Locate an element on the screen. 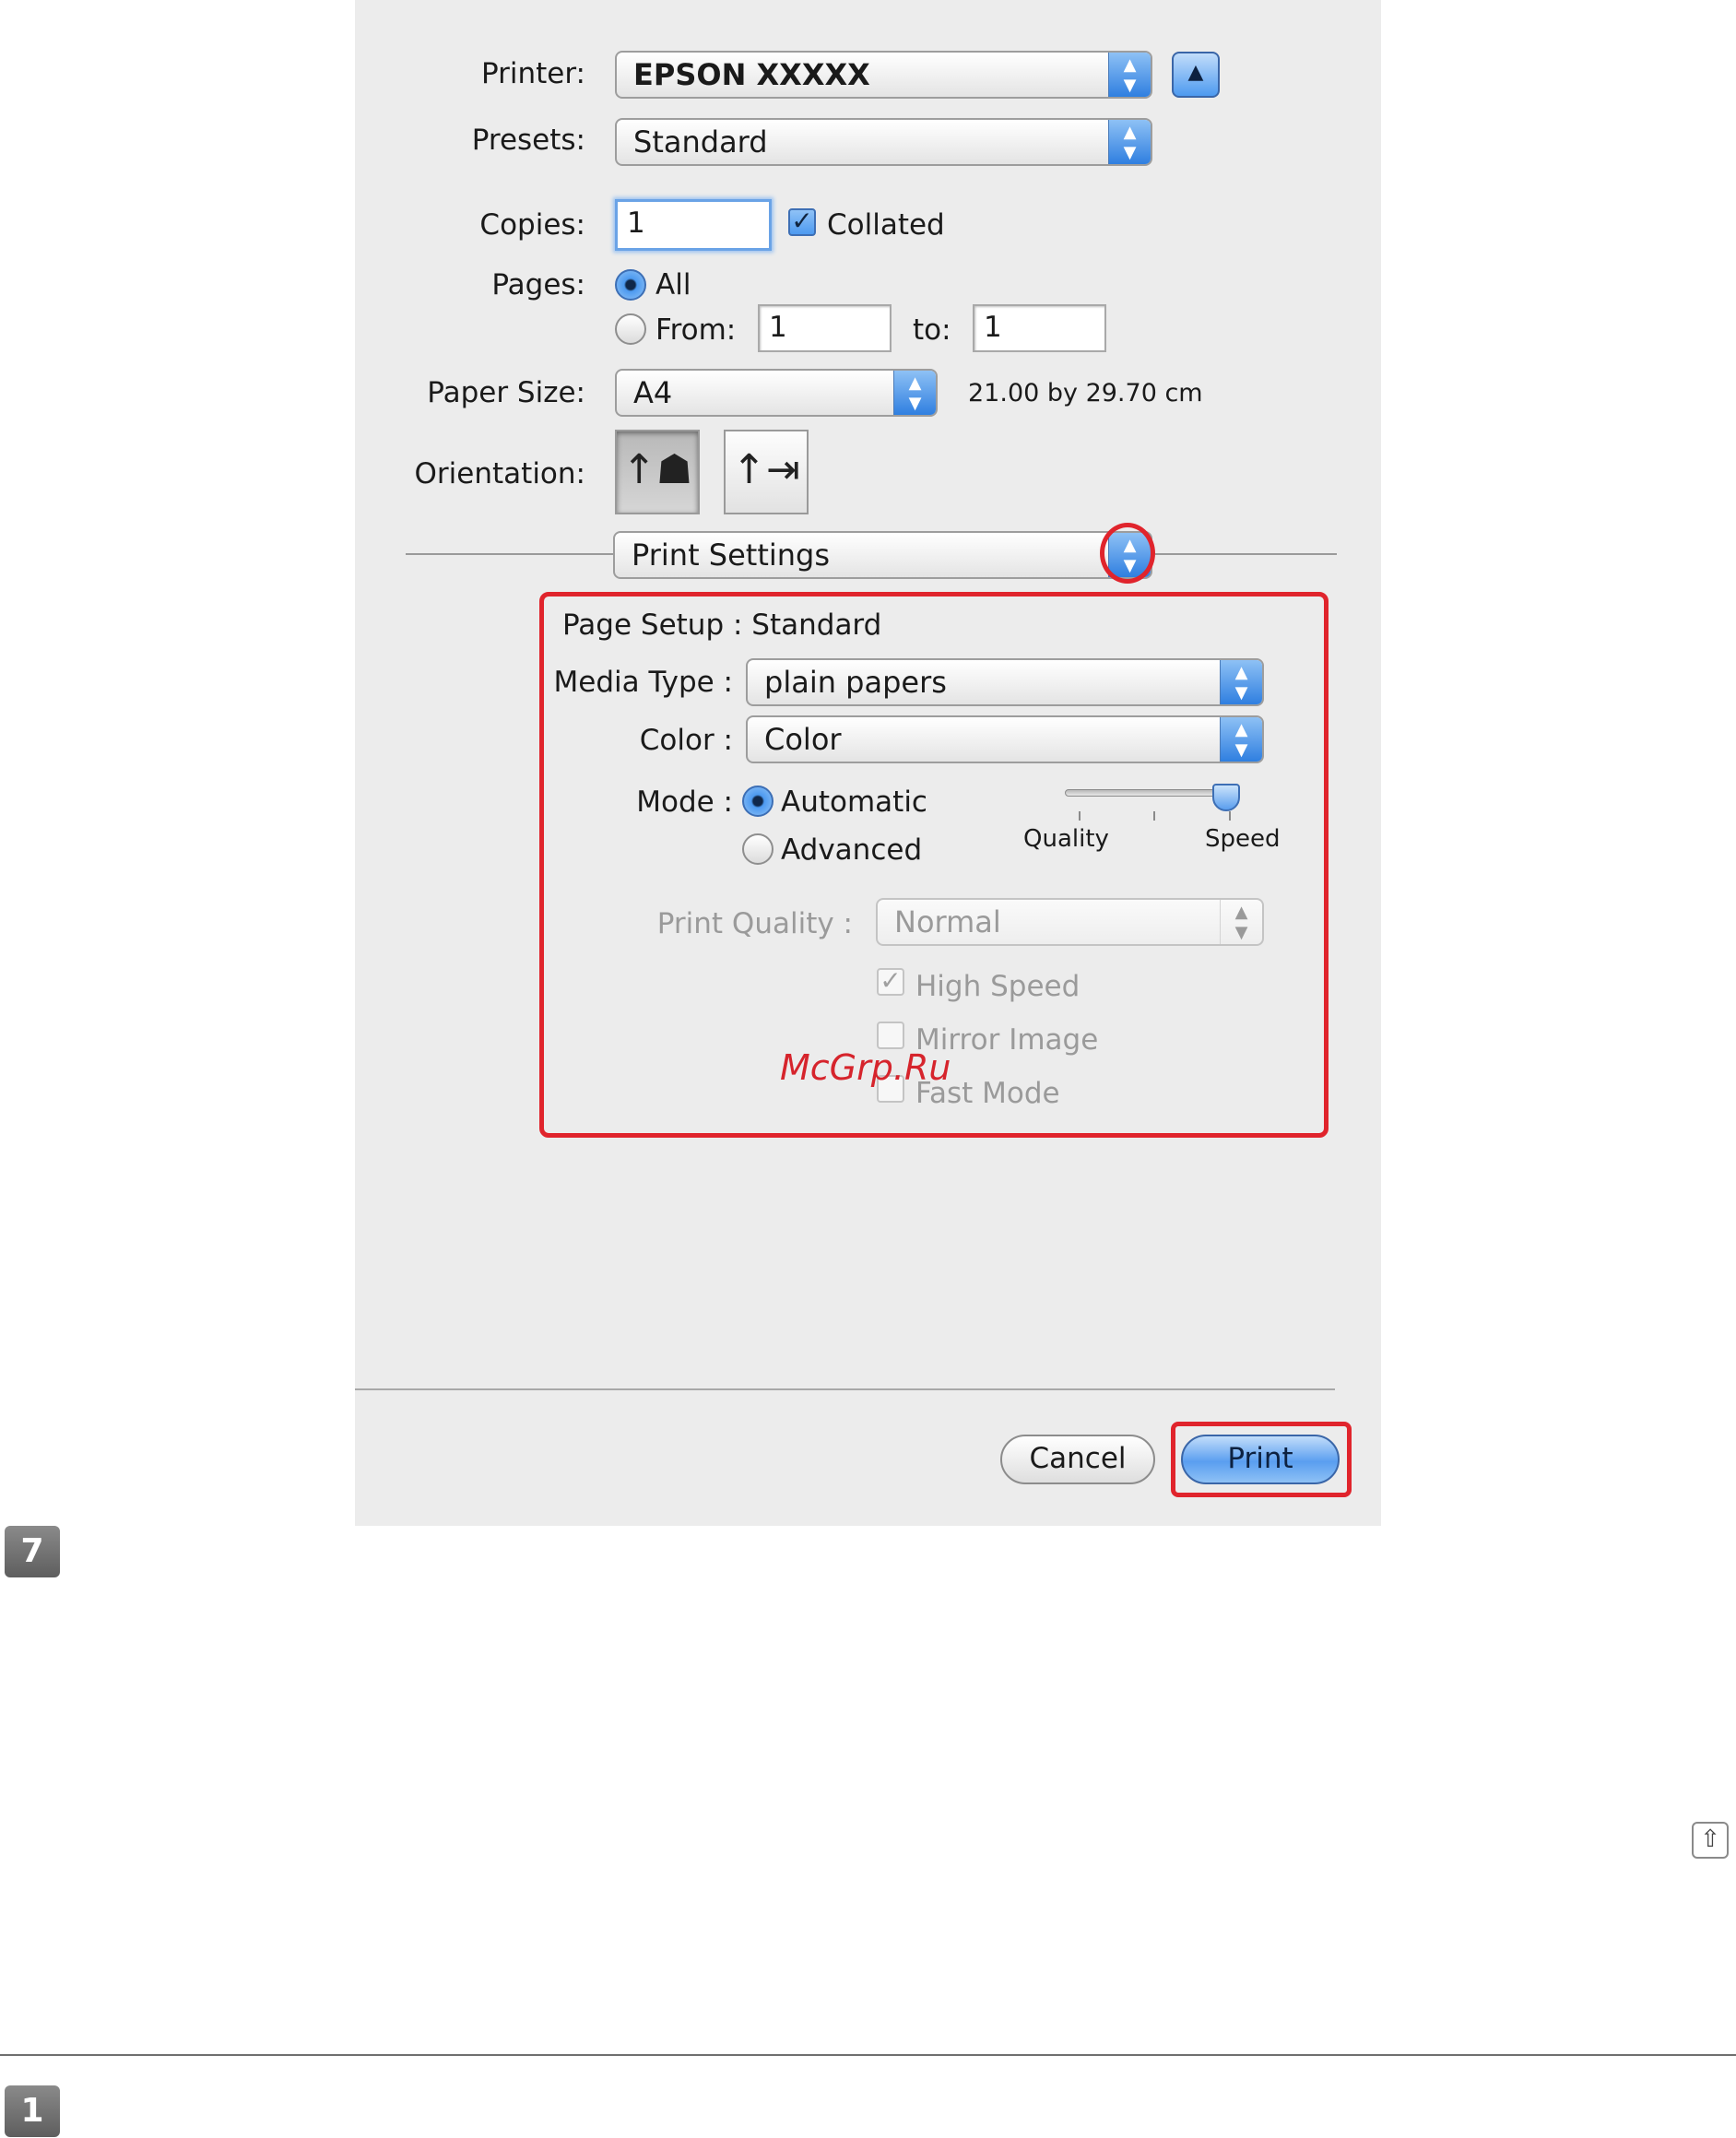 The height and width of the screenshot is (2138, 1736). triangle-up-icon: ▲ is located at coordinates (1195, 72).